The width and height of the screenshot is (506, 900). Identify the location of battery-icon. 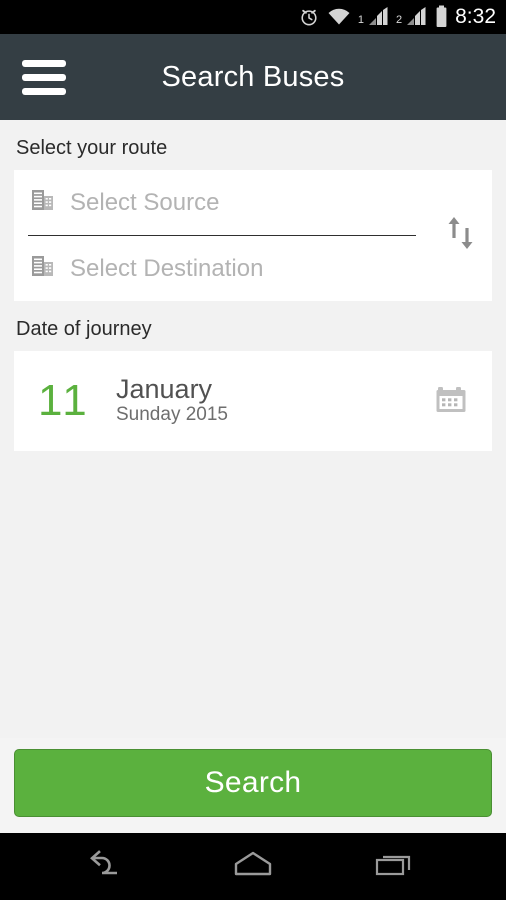
(441, 17).